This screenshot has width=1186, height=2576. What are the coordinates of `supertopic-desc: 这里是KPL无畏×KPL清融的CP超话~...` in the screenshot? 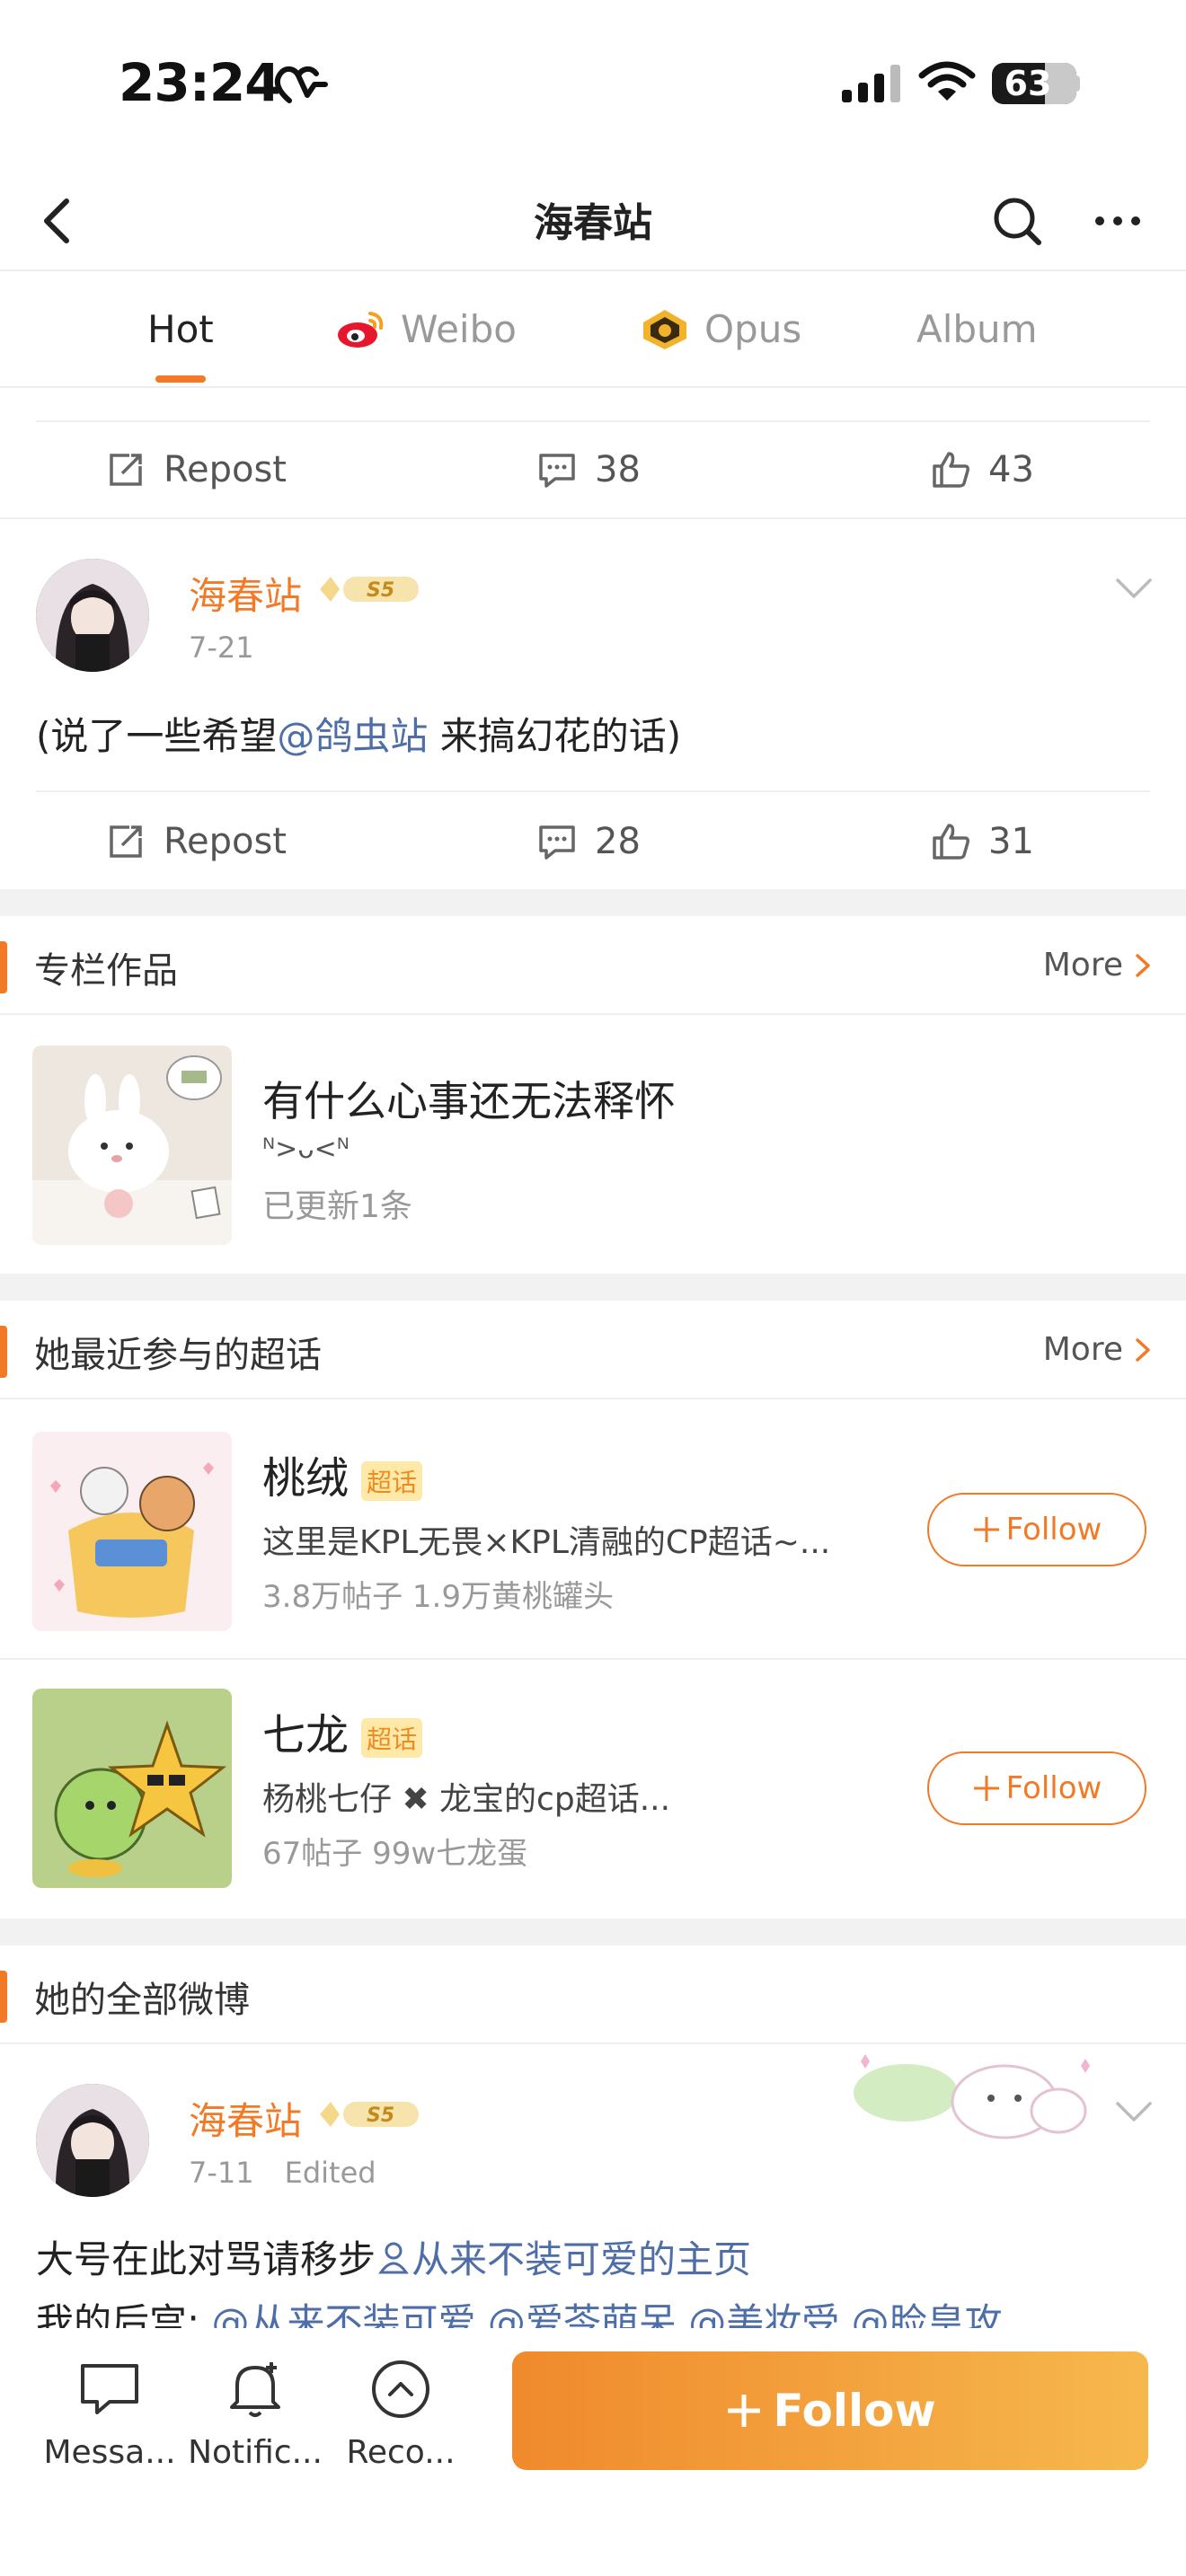 It's located at (546, 1542).